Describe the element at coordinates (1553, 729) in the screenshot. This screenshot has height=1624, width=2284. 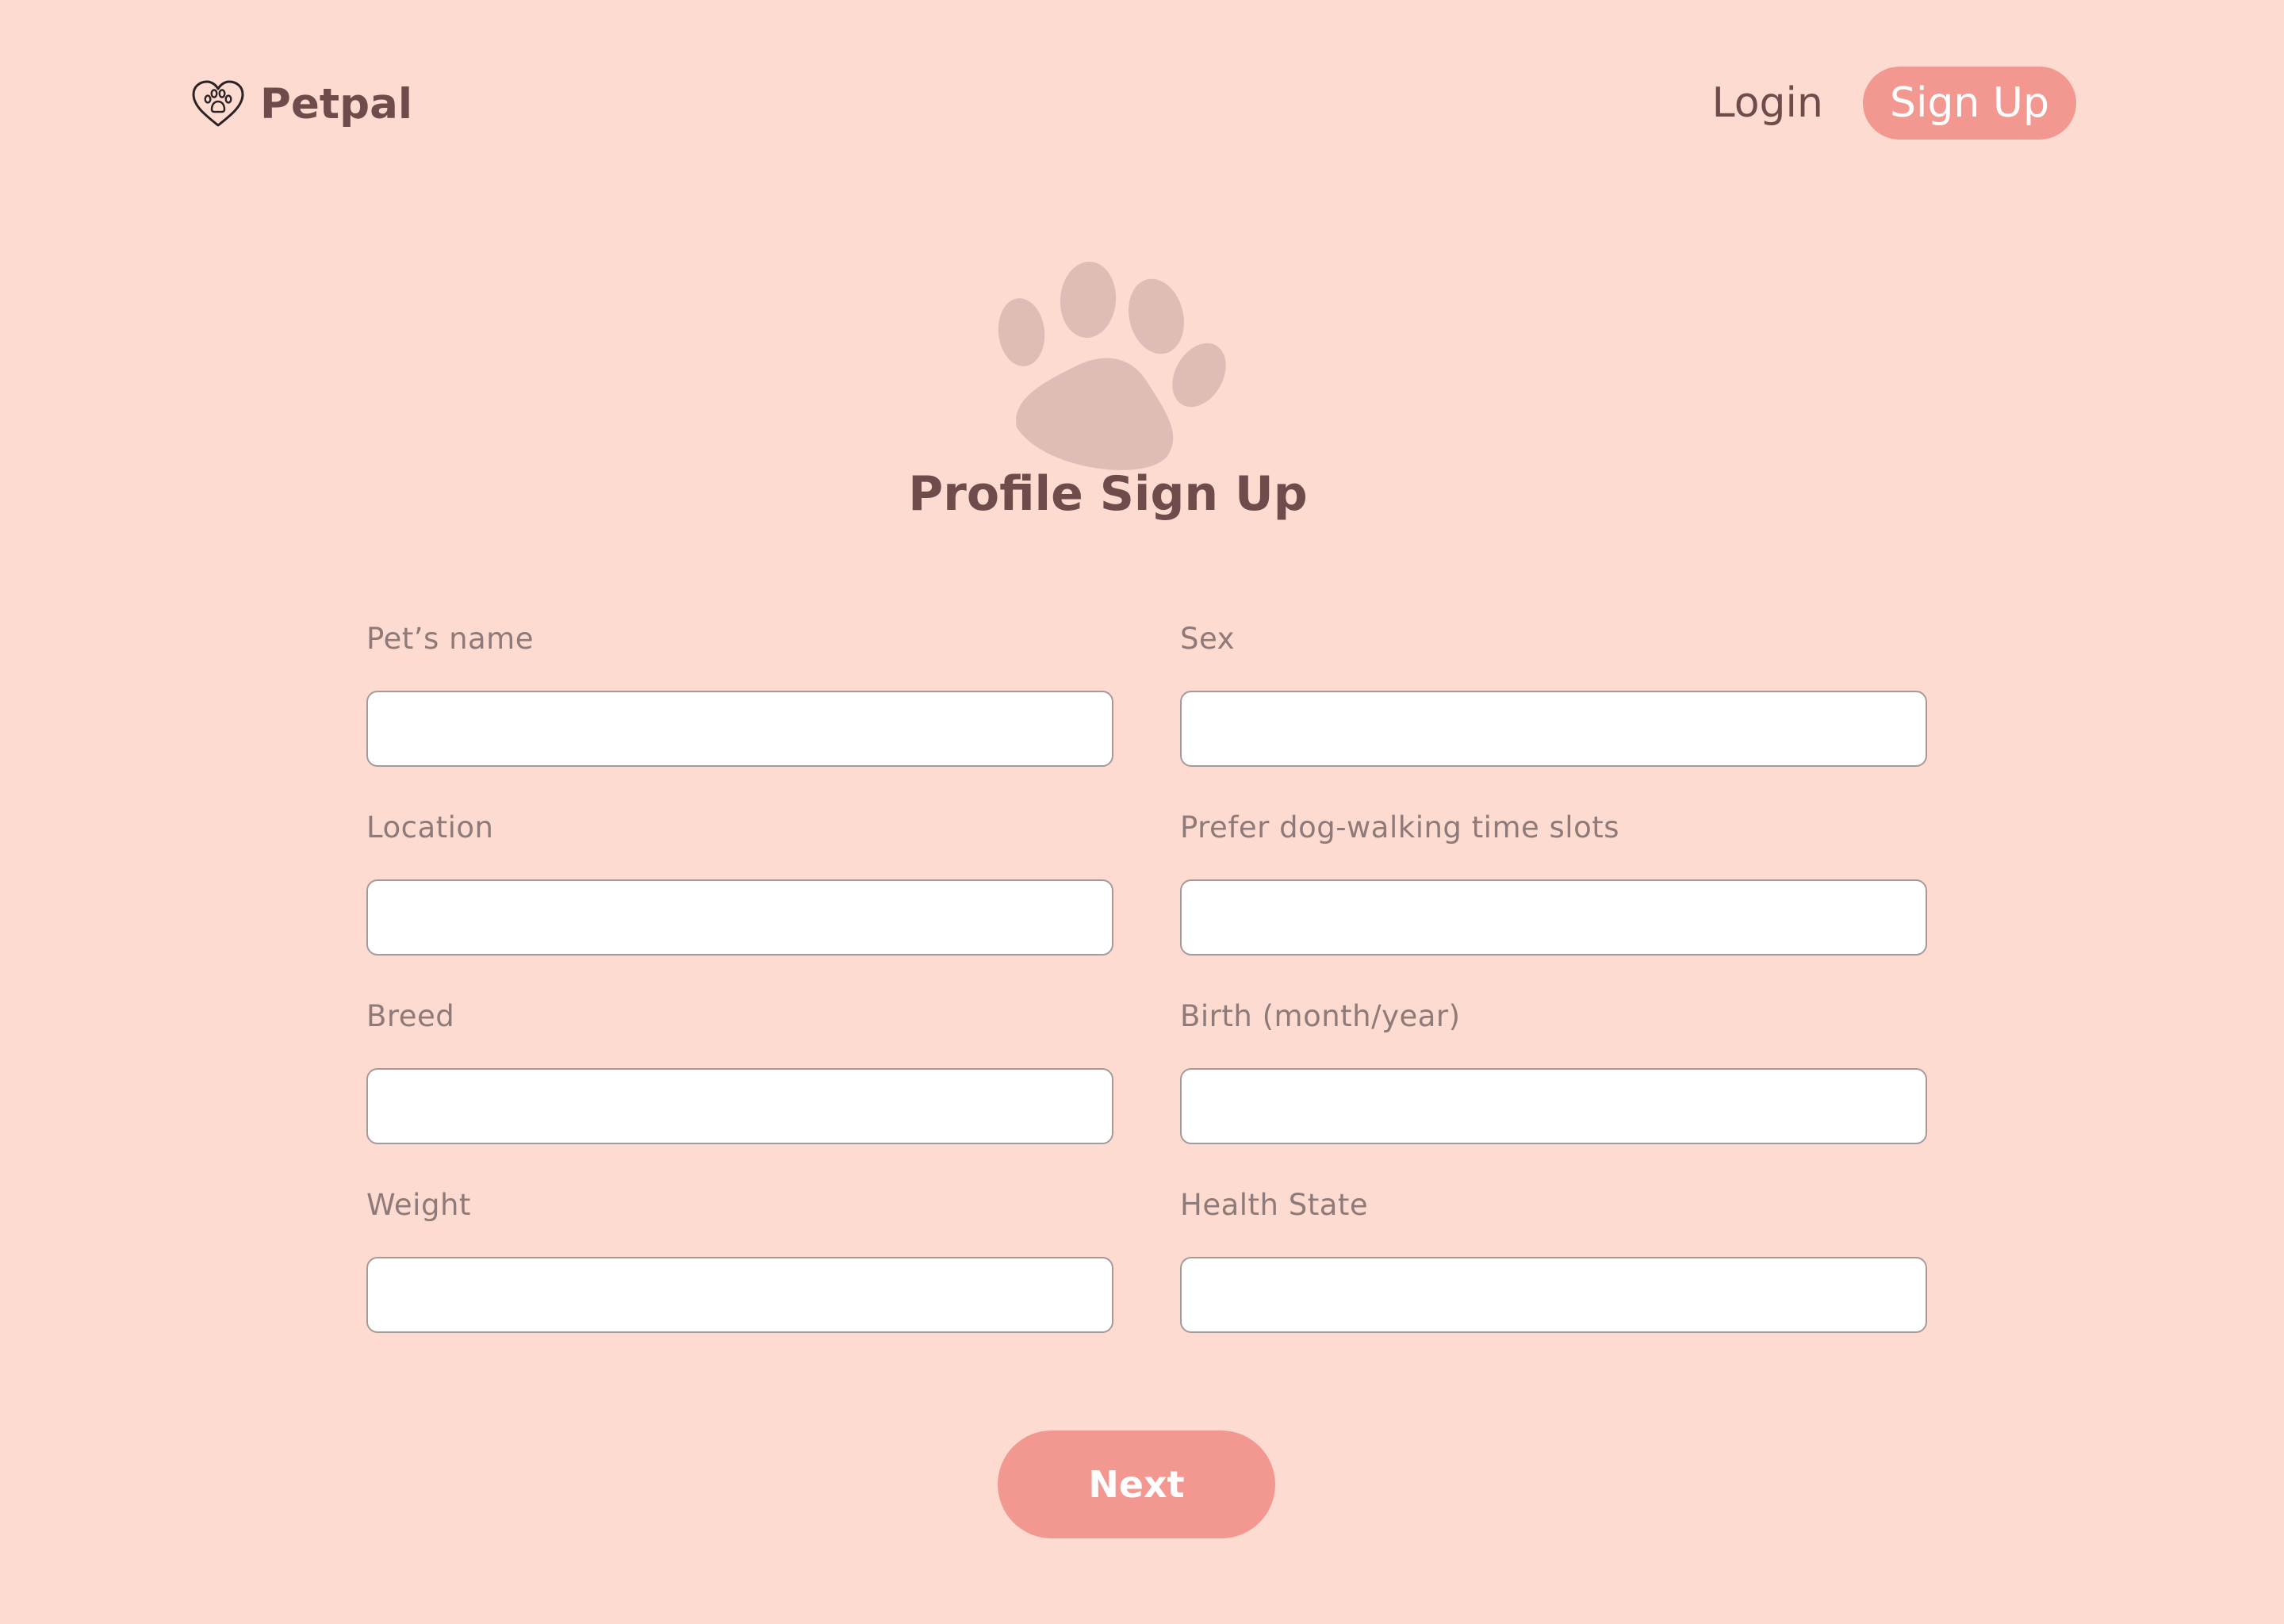
I see `sex-input` at that location.